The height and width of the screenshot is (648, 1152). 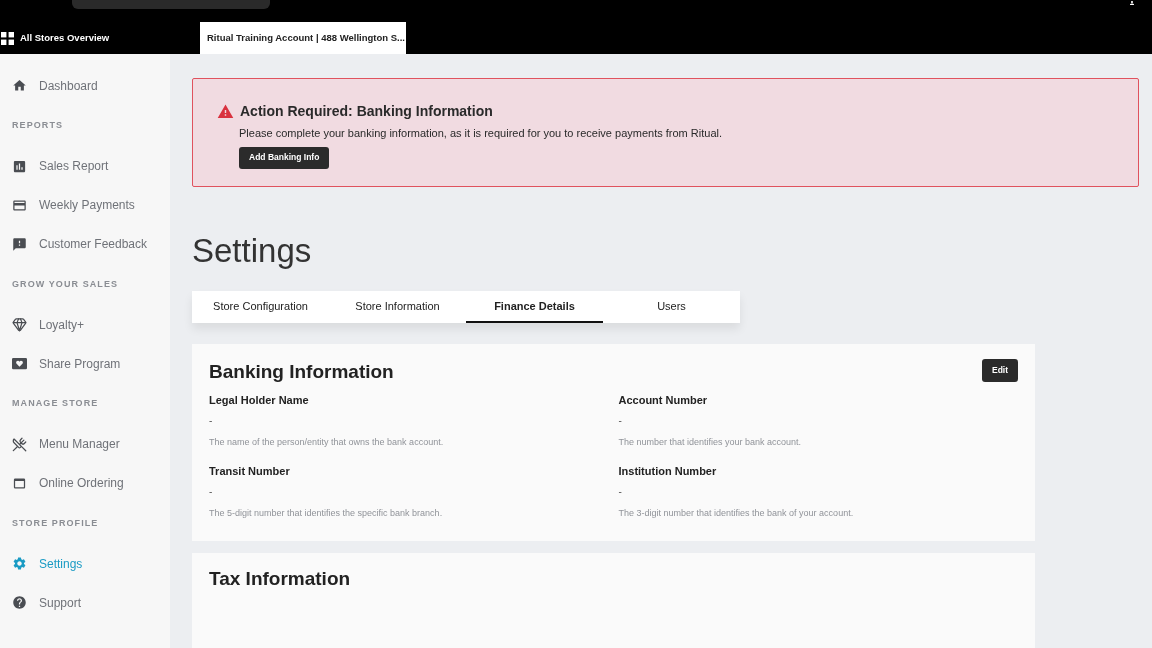 I want to click on sidebar-item: Loyalty+, so click(x=85, y=324).